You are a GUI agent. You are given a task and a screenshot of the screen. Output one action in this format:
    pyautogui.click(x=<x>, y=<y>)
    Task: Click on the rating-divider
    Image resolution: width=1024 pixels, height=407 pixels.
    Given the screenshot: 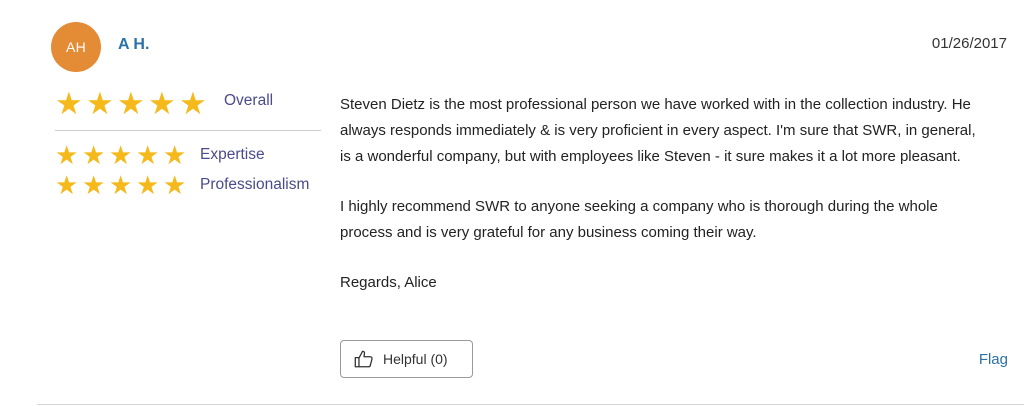 What is the action you would take?
    pyautogui.click(x=188, y=130)
    